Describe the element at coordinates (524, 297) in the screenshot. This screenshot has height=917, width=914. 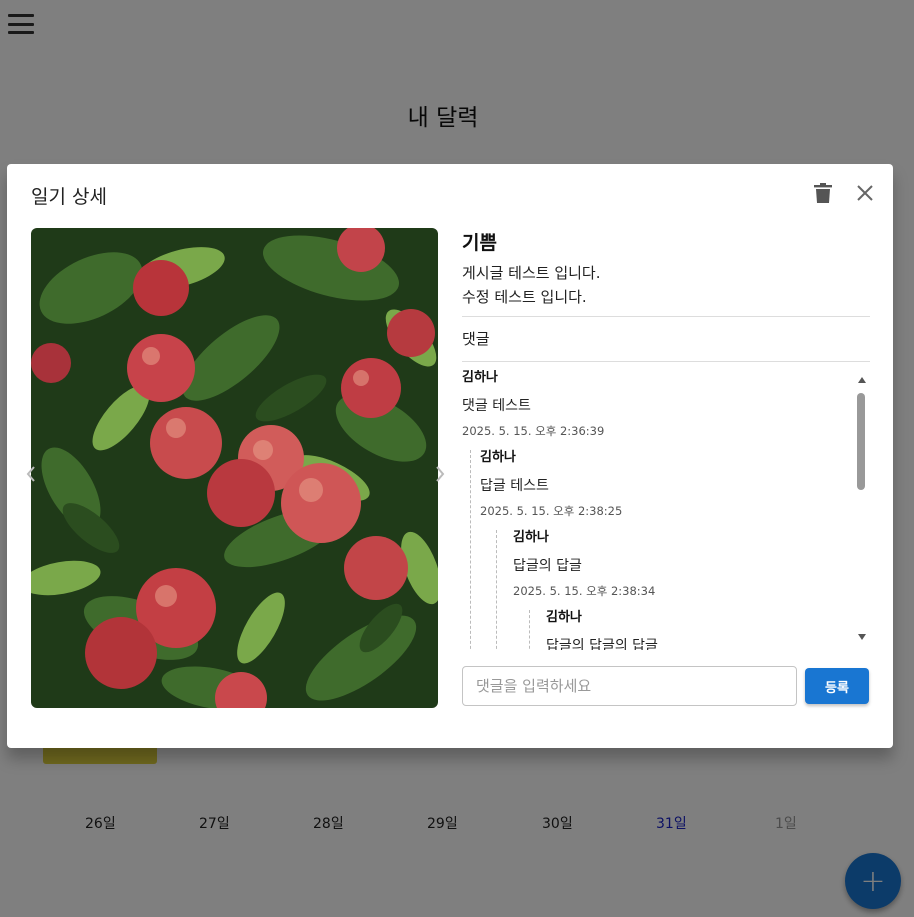
I see `content-line: 수정 테스트 입니다.` at that location.